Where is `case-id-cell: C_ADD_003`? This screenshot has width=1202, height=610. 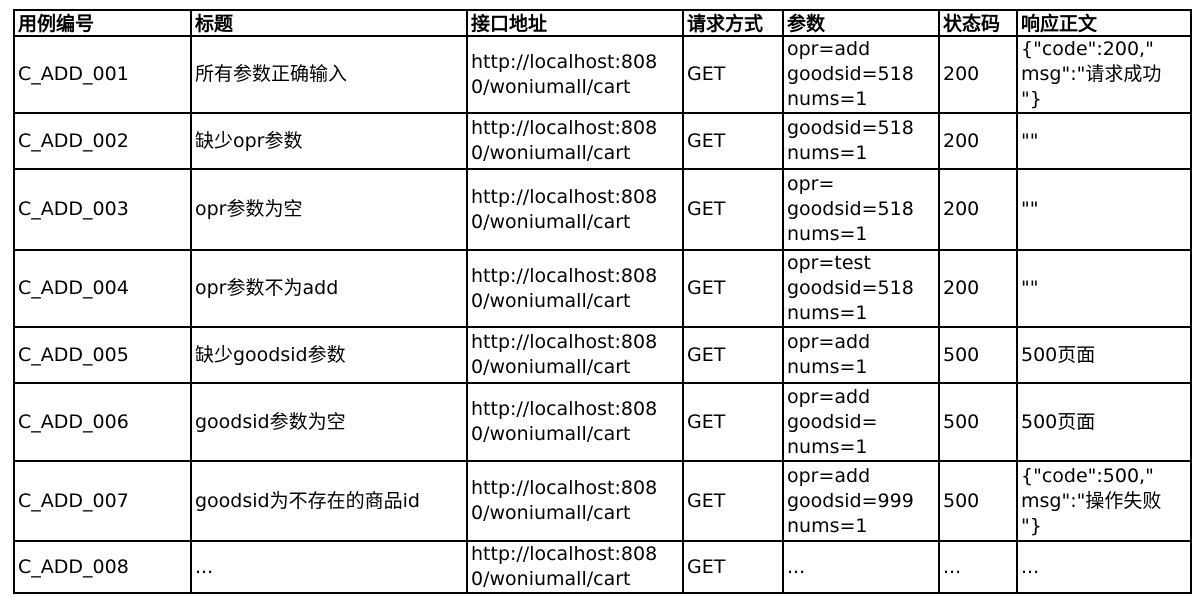
case-id-cell: C_ADD_003 is located at coordinates (102, 209).